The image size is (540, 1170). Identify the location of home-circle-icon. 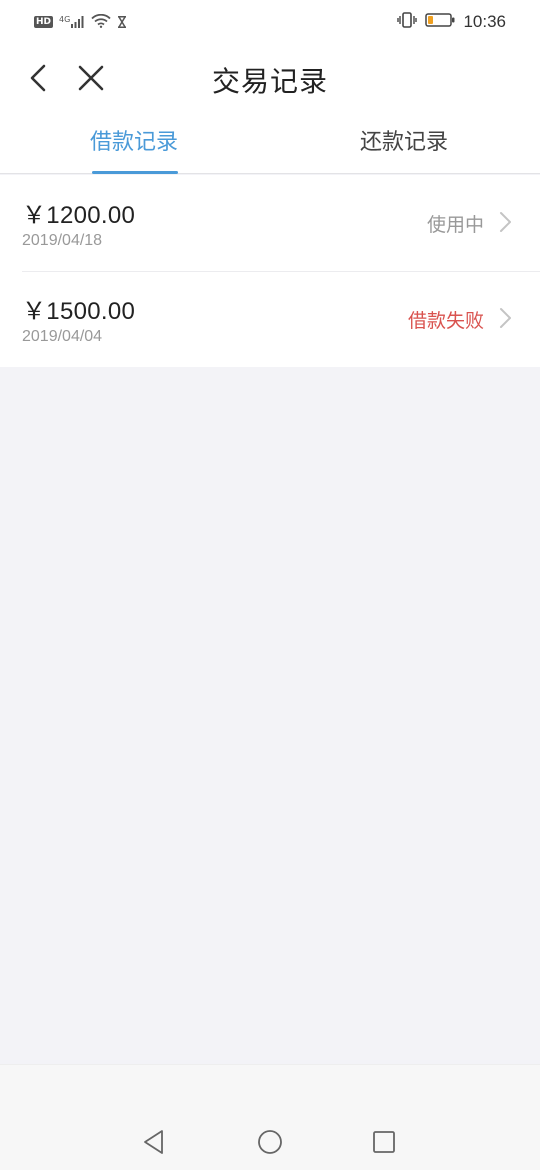
(270, 1142).